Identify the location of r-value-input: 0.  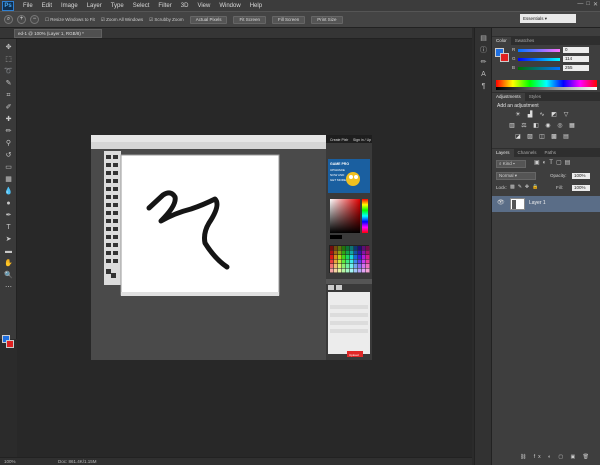
(576, 50).